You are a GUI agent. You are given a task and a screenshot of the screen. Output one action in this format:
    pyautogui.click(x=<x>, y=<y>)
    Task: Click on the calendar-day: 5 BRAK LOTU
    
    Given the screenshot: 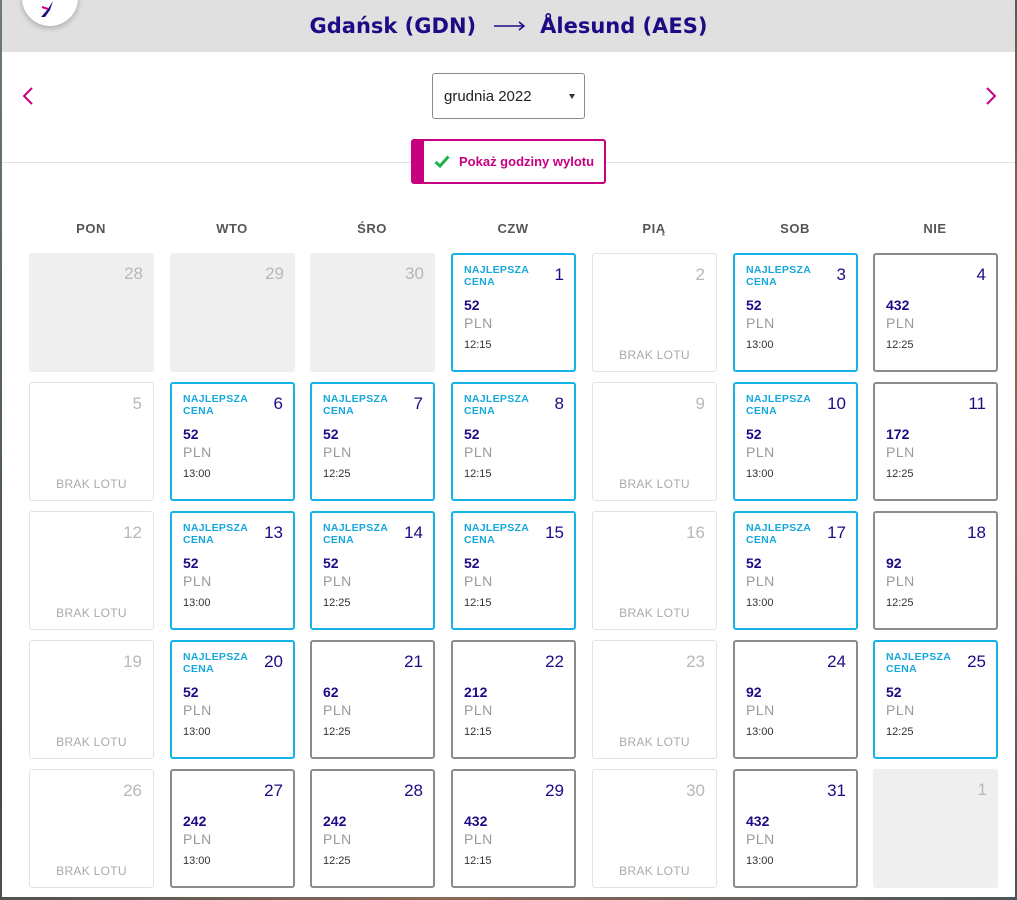 What is the action you would take?
    pyautogui.click(x=91, y=441)
    